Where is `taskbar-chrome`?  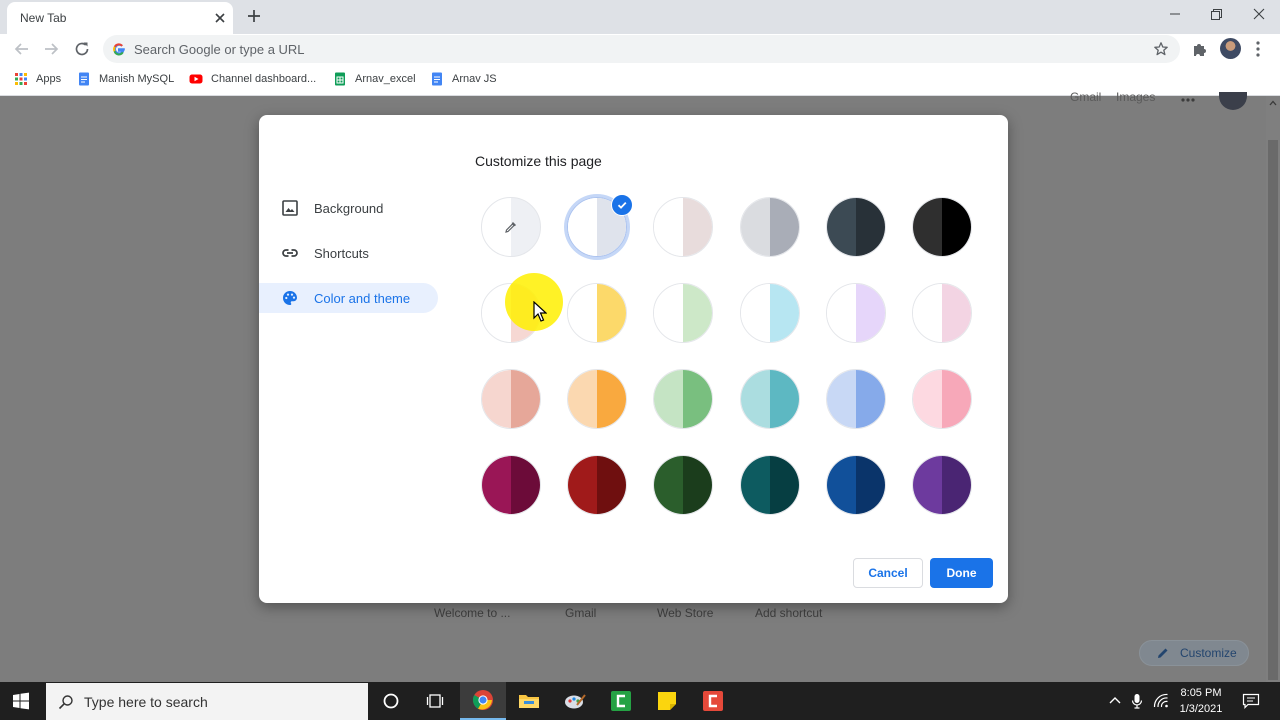 taskbar-chrome is located at coordinates (483, 701).